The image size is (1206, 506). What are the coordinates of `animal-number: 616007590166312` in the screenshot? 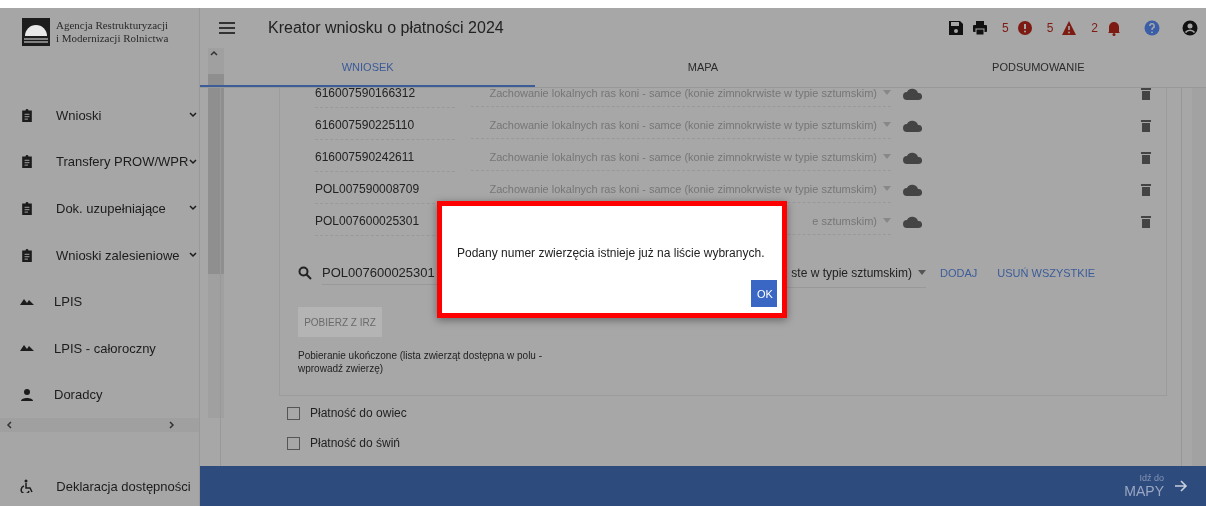 It's located at (385, 98).